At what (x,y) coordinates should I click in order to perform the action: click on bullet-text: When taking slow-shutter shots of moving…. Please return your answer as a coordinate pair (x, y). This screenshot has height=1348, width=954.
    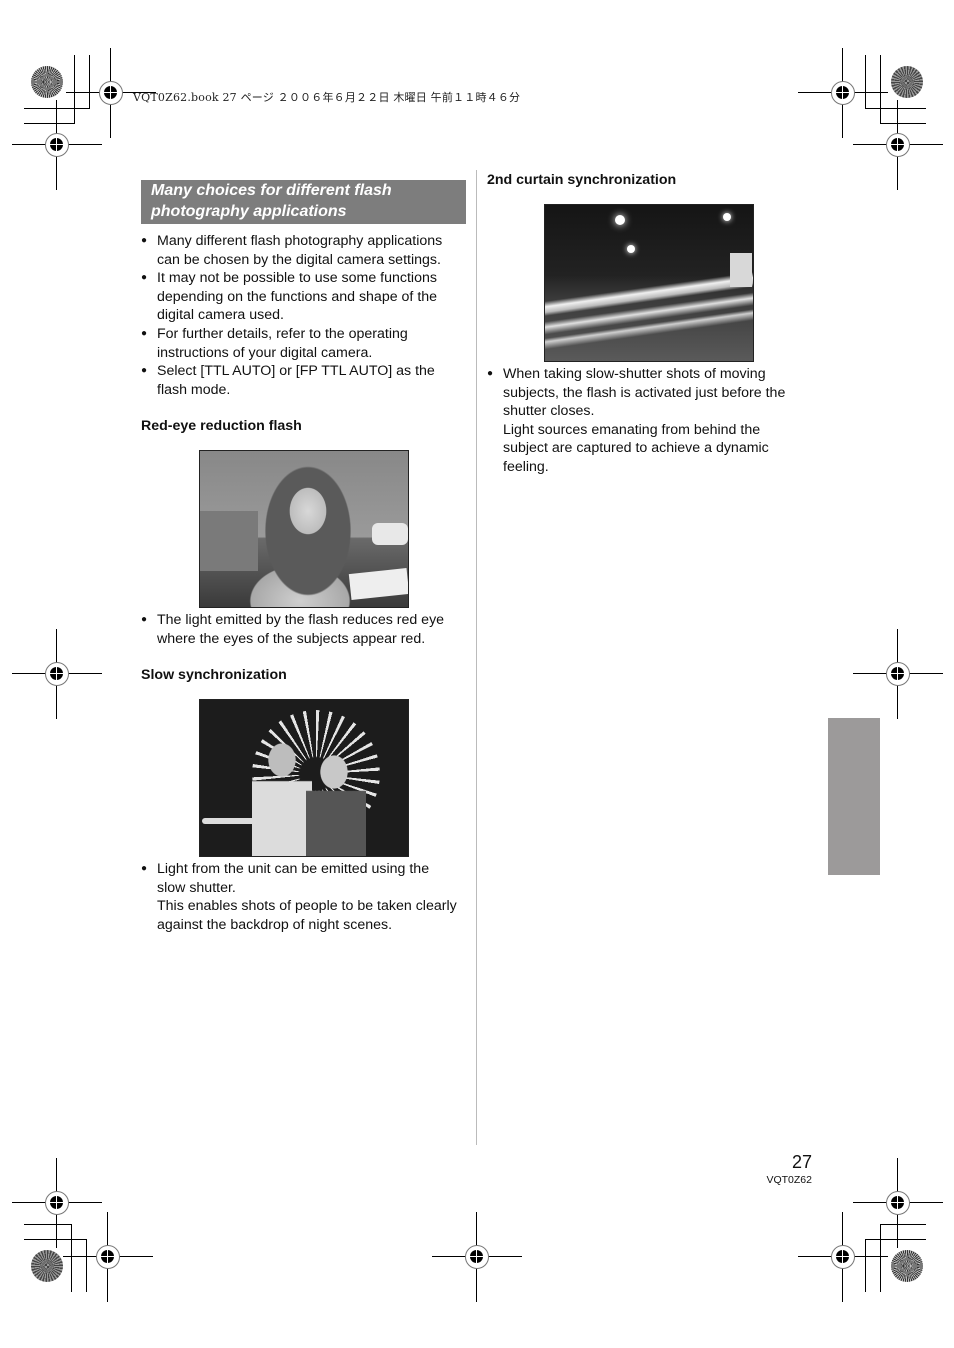
    Looking at the image, I should click on (644, 393).